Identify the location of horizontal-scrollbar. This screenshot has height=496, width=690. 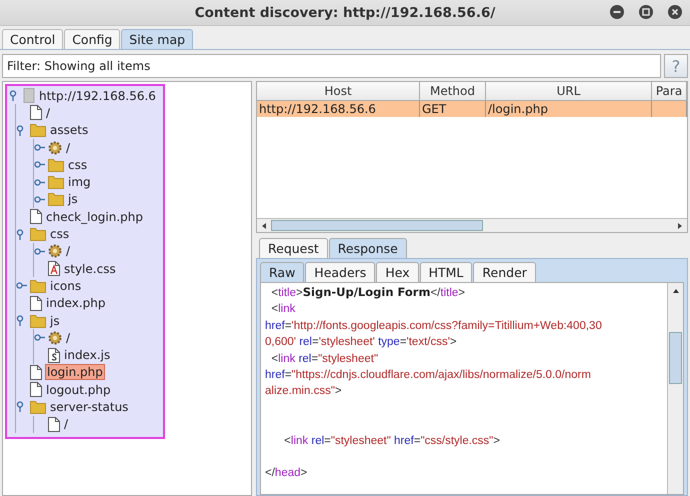
(472, 225).